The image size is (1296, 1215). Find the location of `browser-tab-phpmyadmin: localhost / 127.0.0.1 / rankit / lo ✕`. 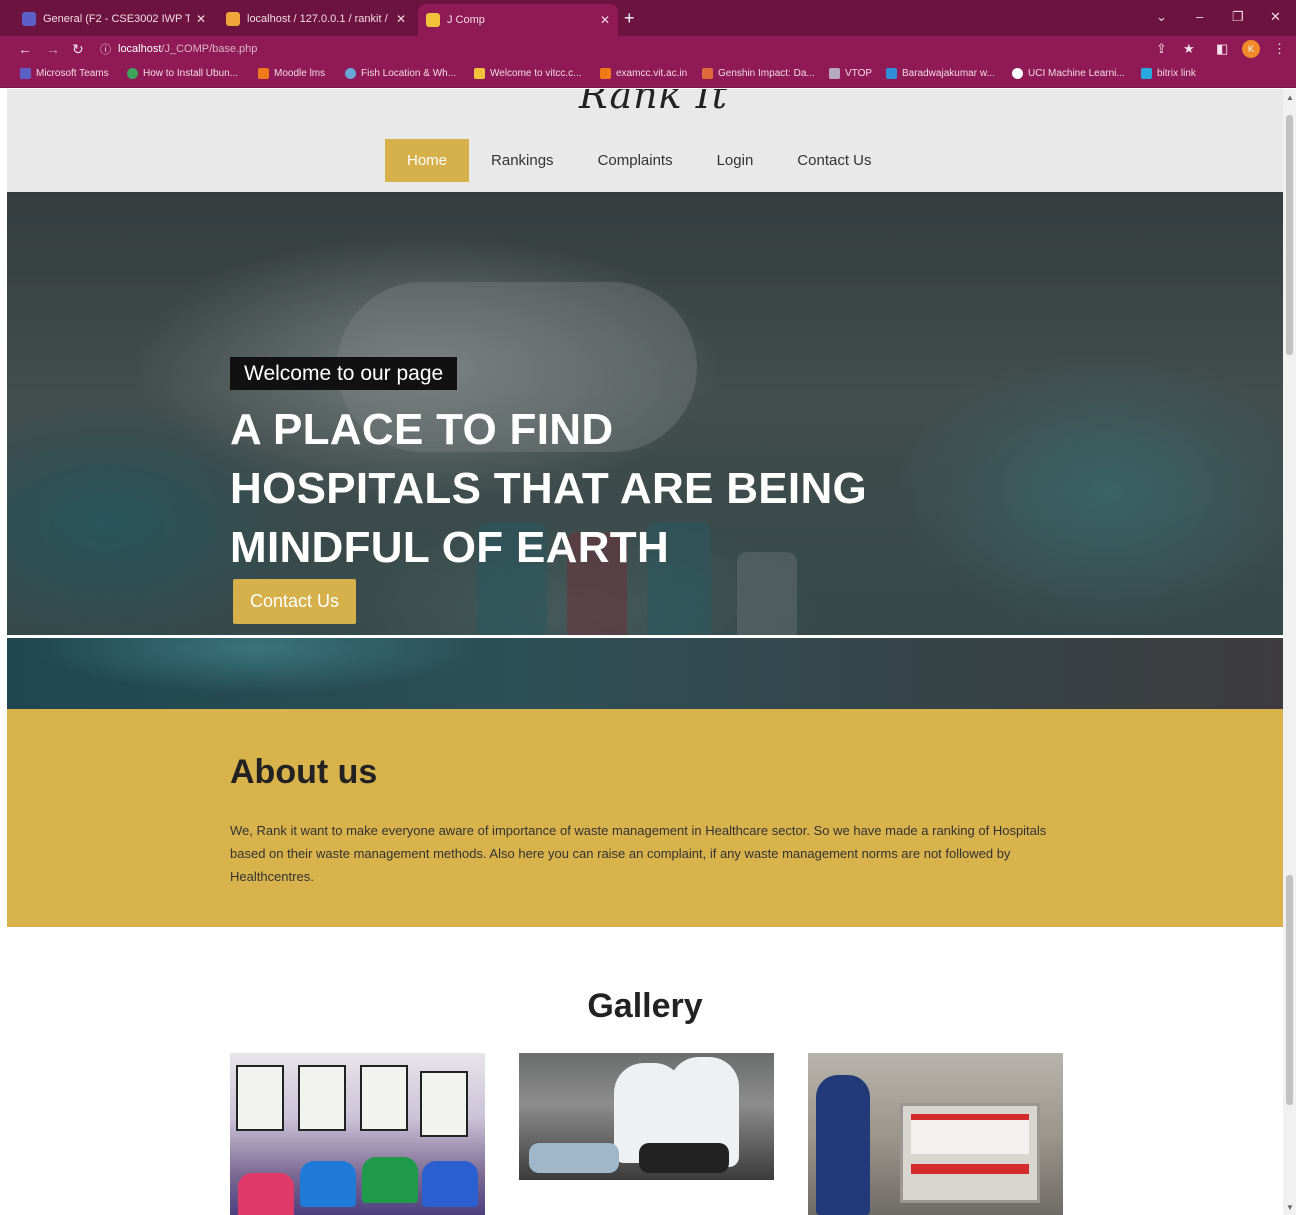

browser-tab-phpmyadmin: localhost / 127.0.0.1 / rankit / lo ✕ is located at coordinates (316, 19).